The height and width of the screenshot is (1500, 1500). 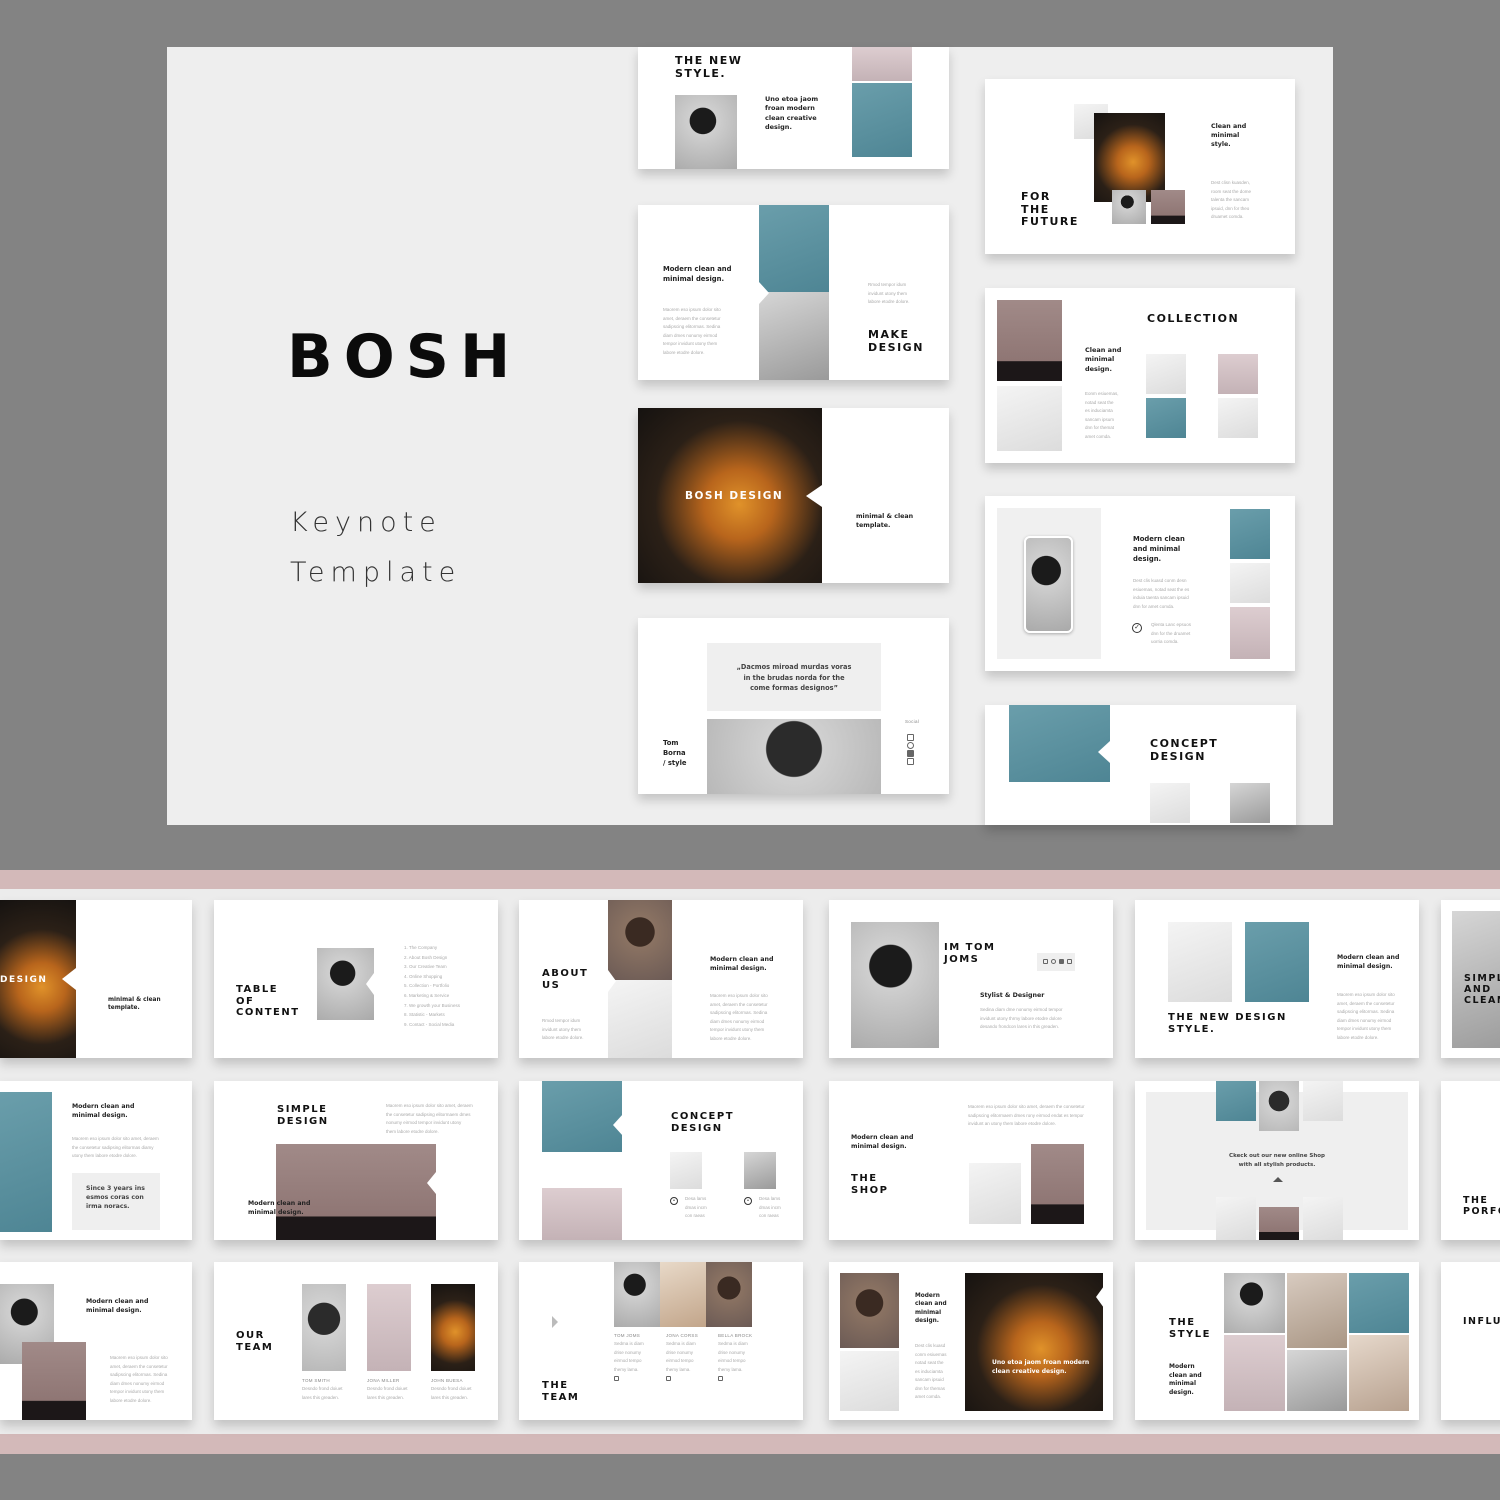 What do you see at coordinates (555, 1322) in the screenshot?
I see `play-arrow-icon` at bounding box center [555, 1322].